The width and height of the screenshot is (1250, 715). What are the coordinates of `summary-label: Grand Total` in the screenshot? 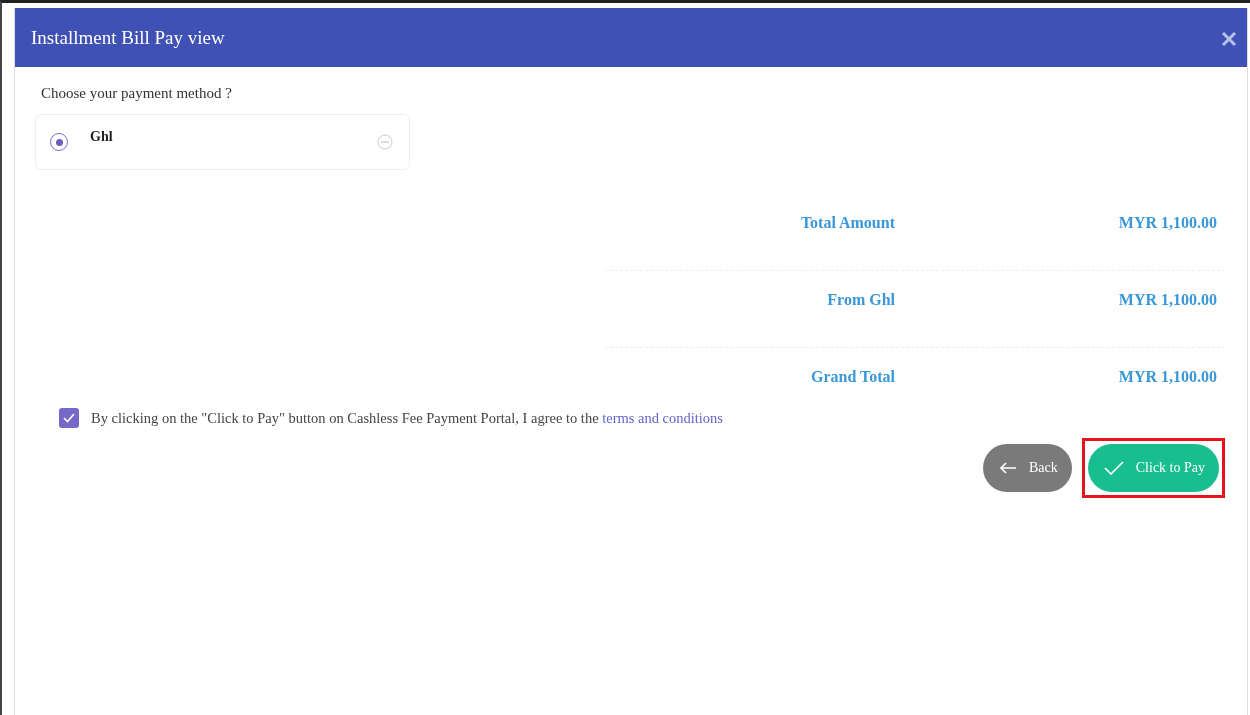 It's located at (852, 377).